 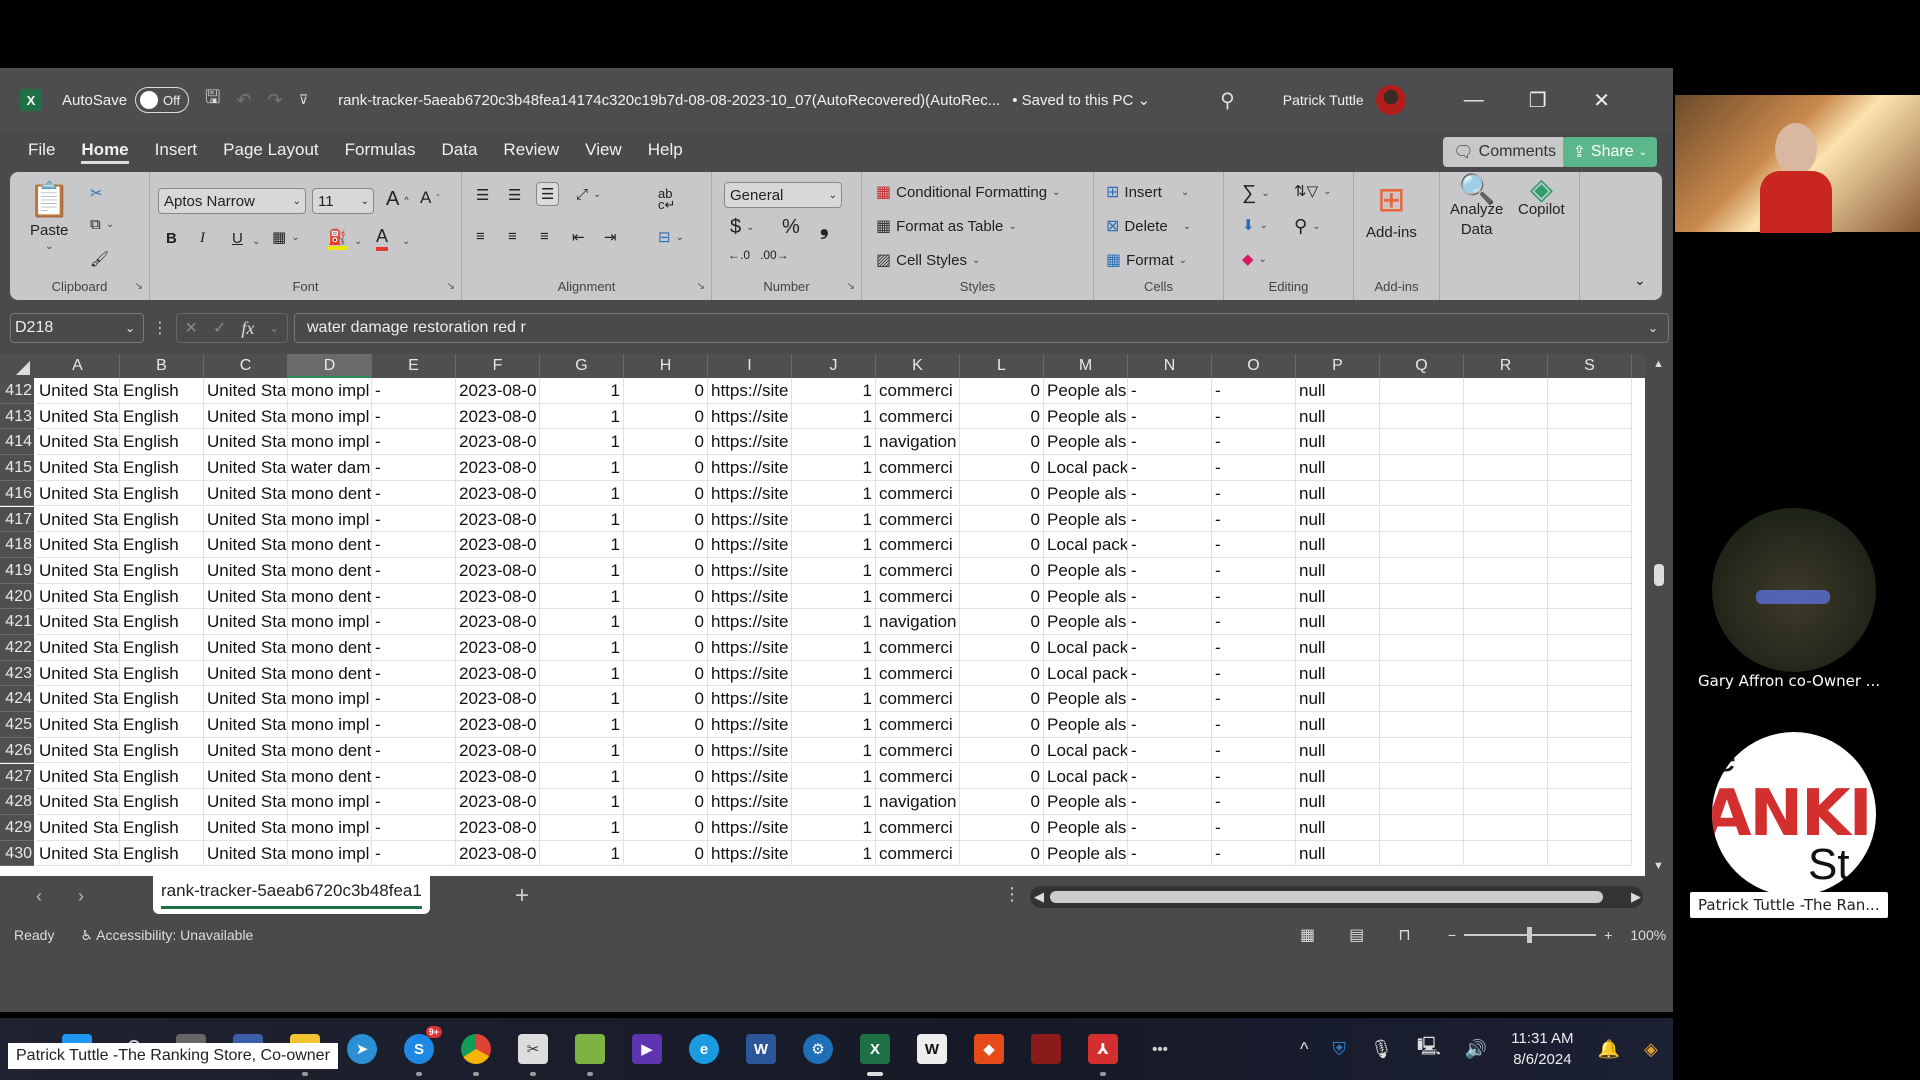 I want to click on font-size-select: 11 ⌄, so click(x=343, y=201).